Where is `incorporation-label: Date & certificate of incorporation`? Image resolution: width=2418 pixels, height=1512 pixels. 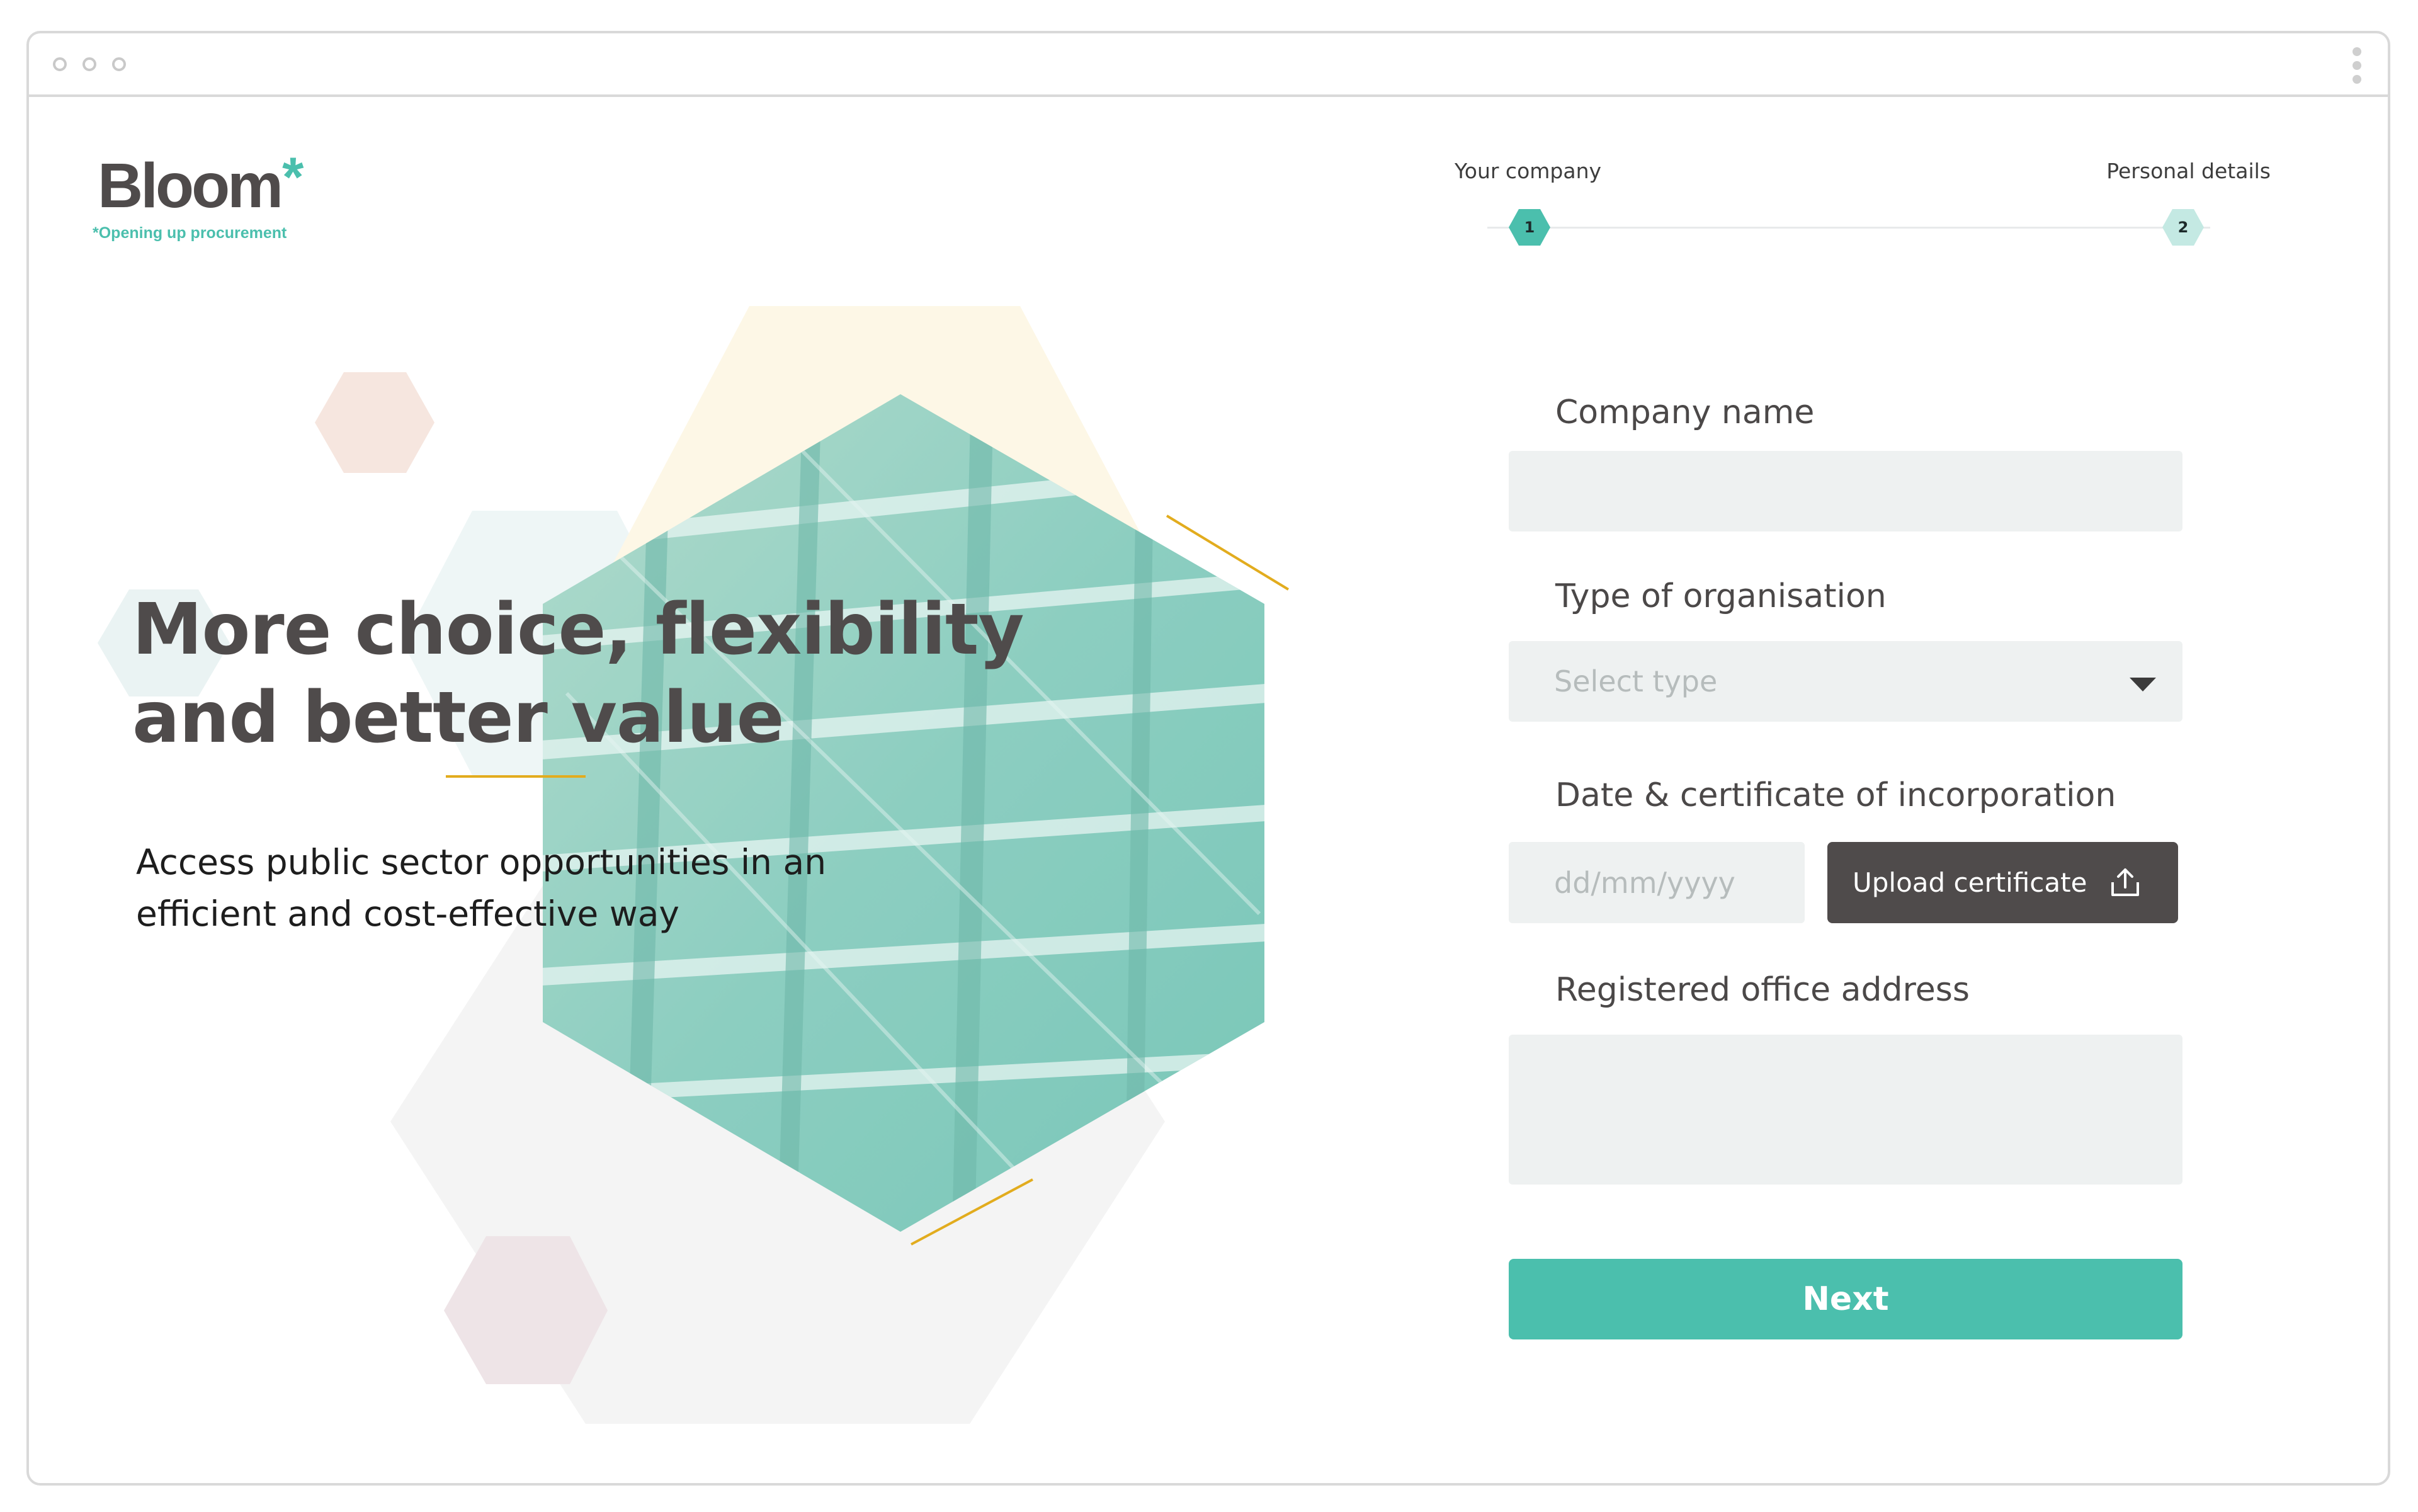 incorporation-label: Date & certificate of incorporation is located at coordinates (1835, 795).